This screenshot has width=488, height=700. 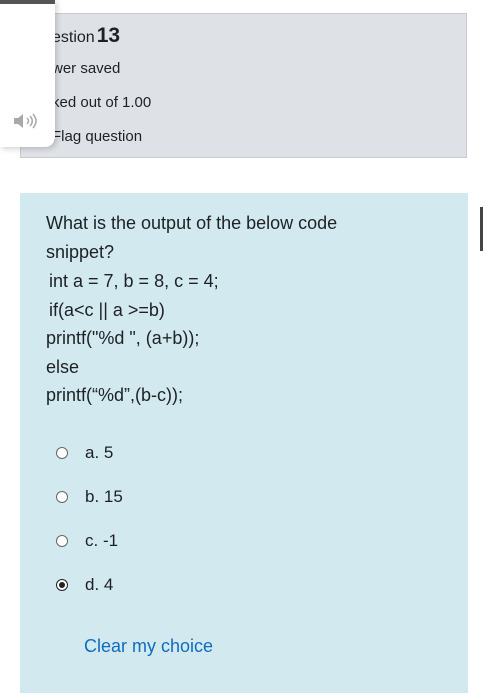 What do you see at coordinates (84, 585) in the screenshot?
I see `answer-option-d: d. 4` at bounding box center [84, 585].